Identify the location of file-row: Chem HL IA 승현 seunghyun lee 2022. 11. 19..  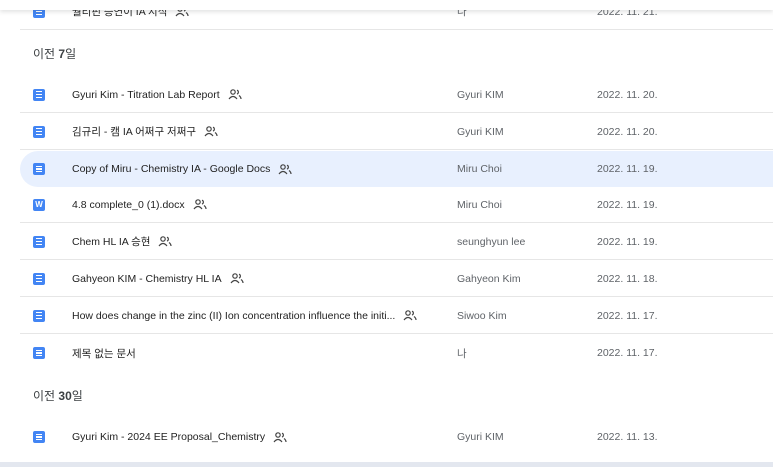
(396, 242).